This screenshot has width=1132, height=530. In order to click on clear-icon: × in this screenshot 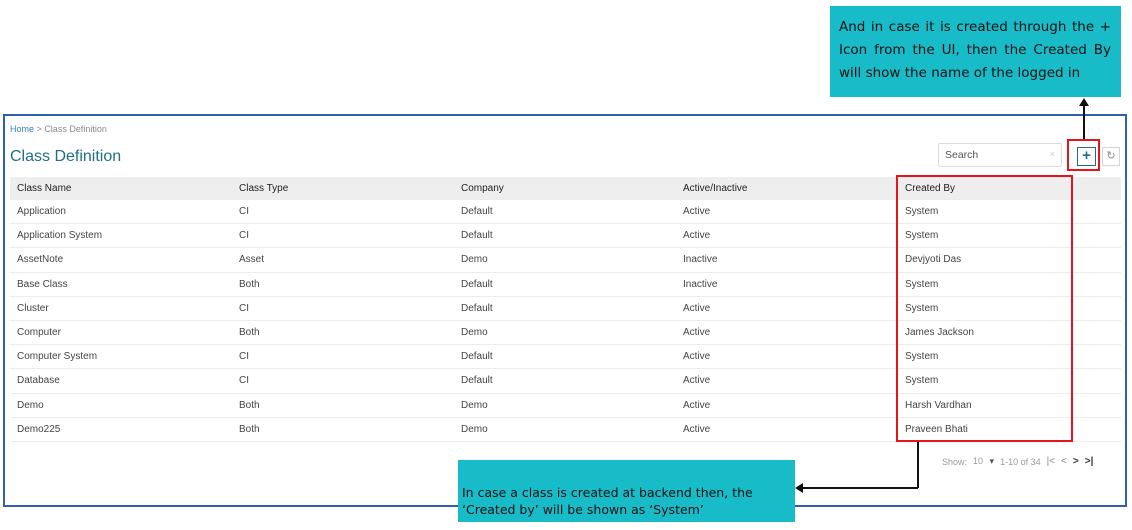, I will do `click(1052, 154)`.